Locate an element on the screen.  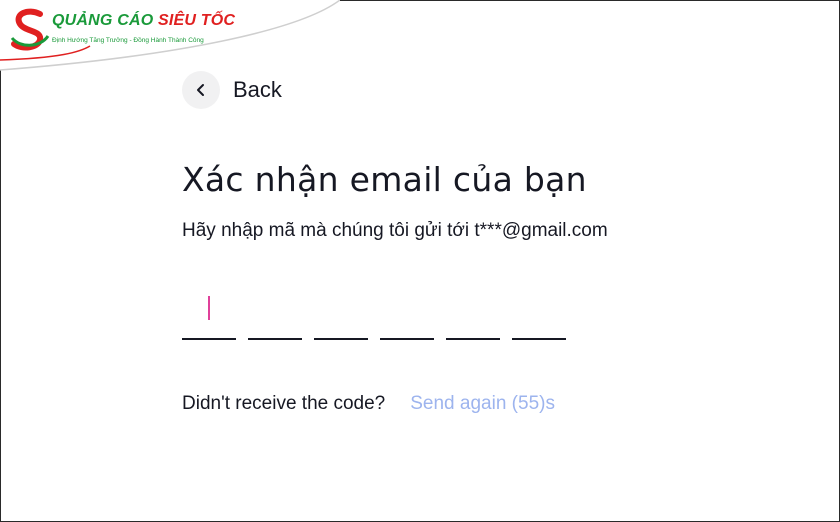
back-icon-circle is located at coordinates (201, 90).